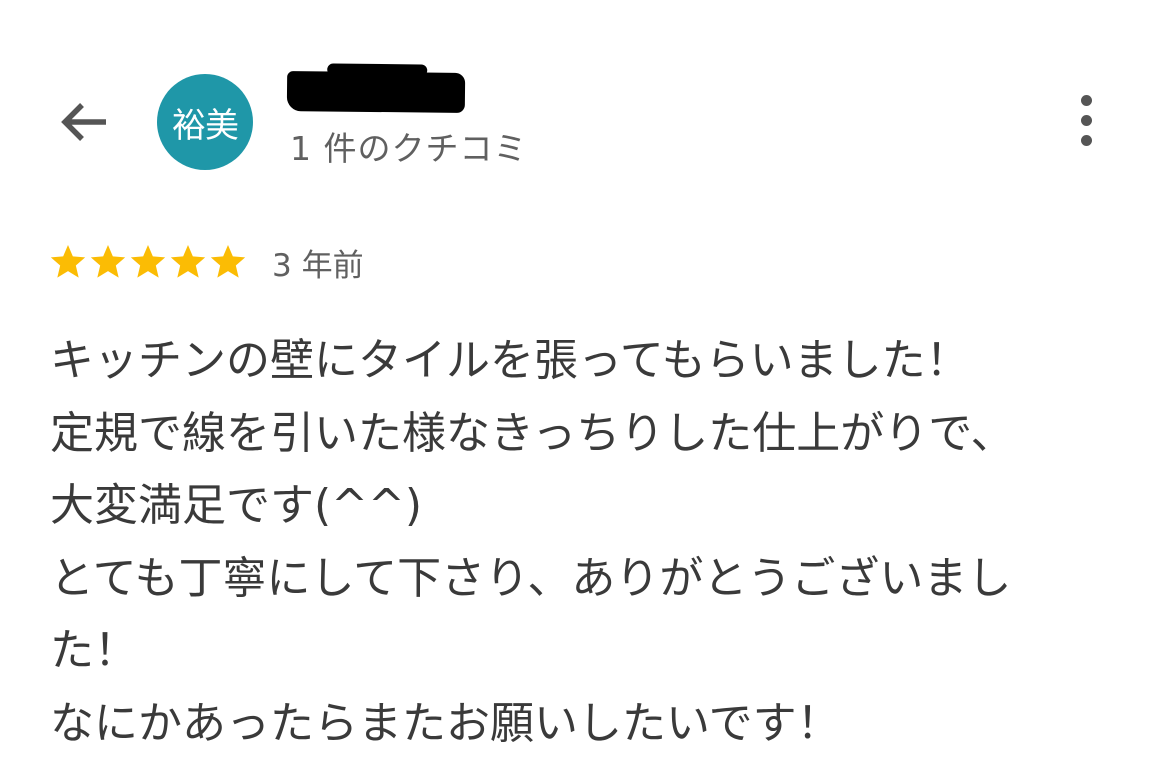  I want to click on rating-row: 3 年前, so click(206, 262).